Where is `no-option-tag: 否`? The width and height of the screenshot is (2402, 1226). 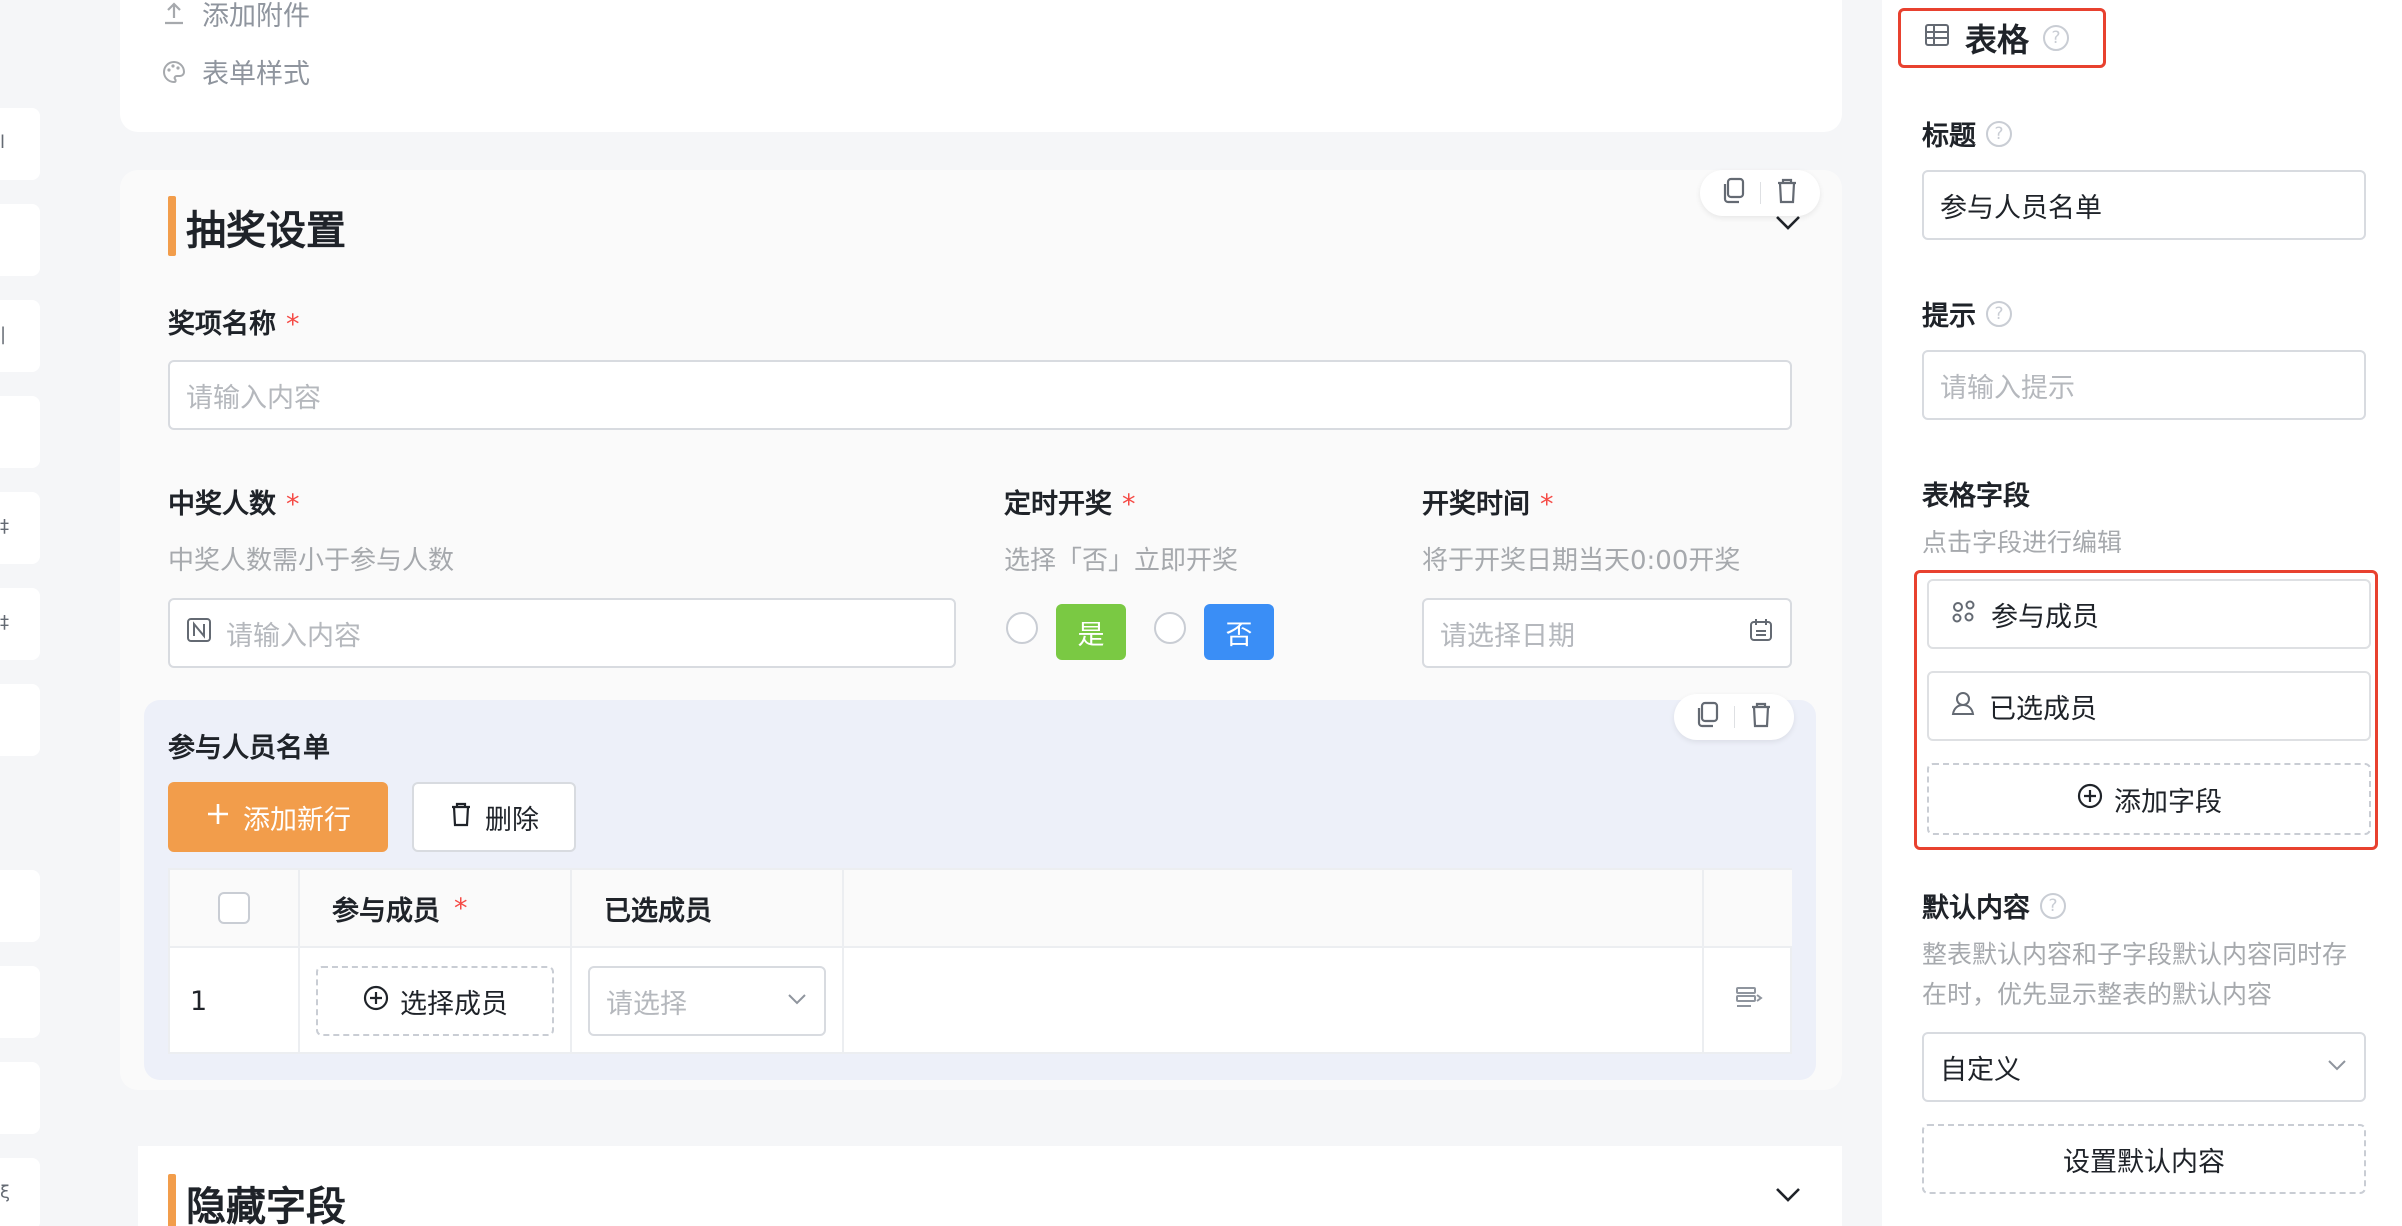 no-option-tag: 否 is located at coordinates (1239, 632).